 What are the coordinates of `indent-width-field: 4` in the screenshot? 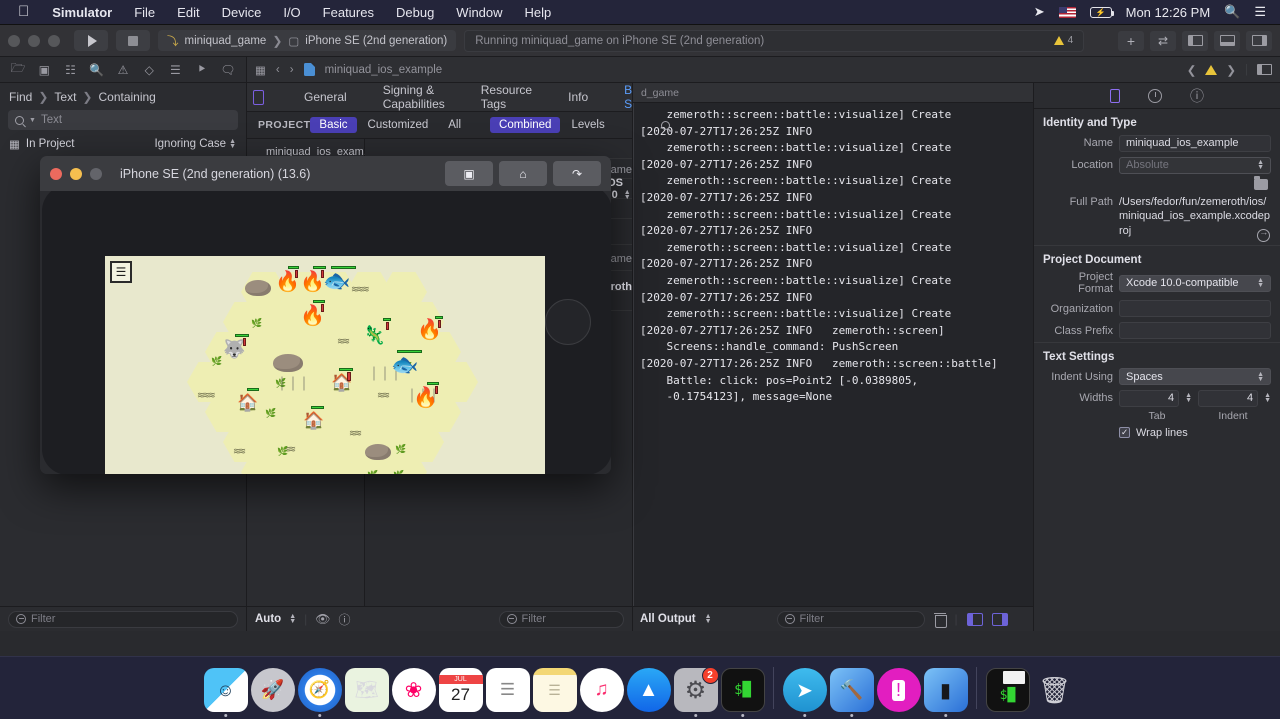 It's located at (1228, 398).